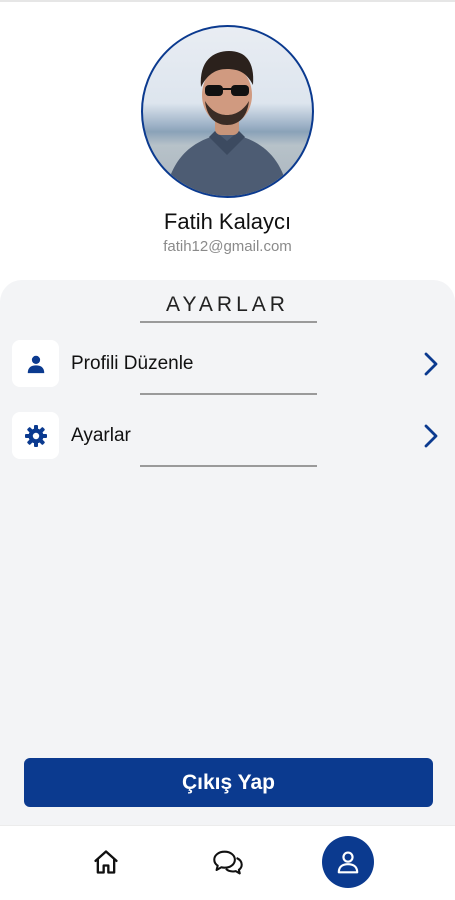 This screenshot has height=900, width=455. What do you see at coordinates (228, 322) in the screenshot?
I see `title-divider` at bounding box center [228, 322].